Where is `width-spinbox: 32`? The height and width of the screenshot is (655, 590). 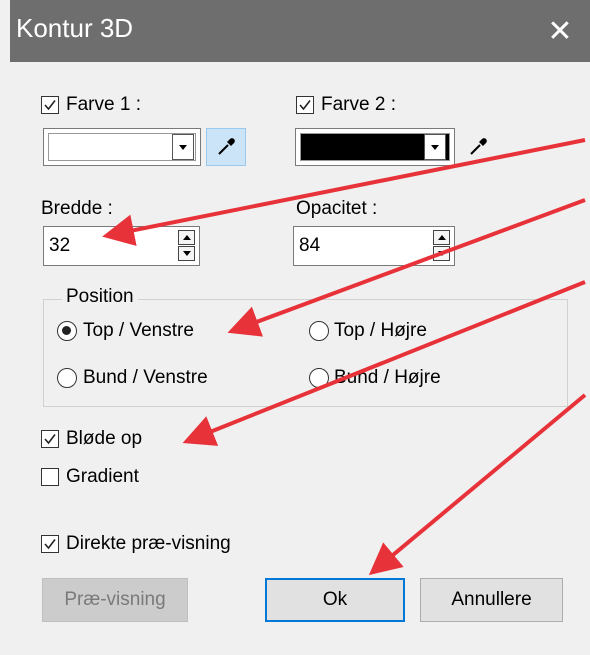 width-spinbox: 32 is located at coordinates (121, 246).